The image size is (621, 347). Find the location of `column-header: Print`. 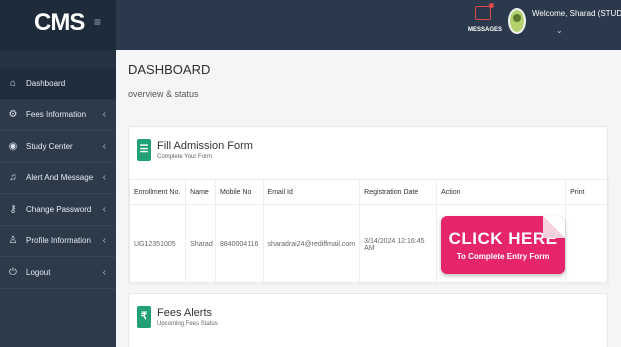

column-header: Print is located at coordinates (587, 192).